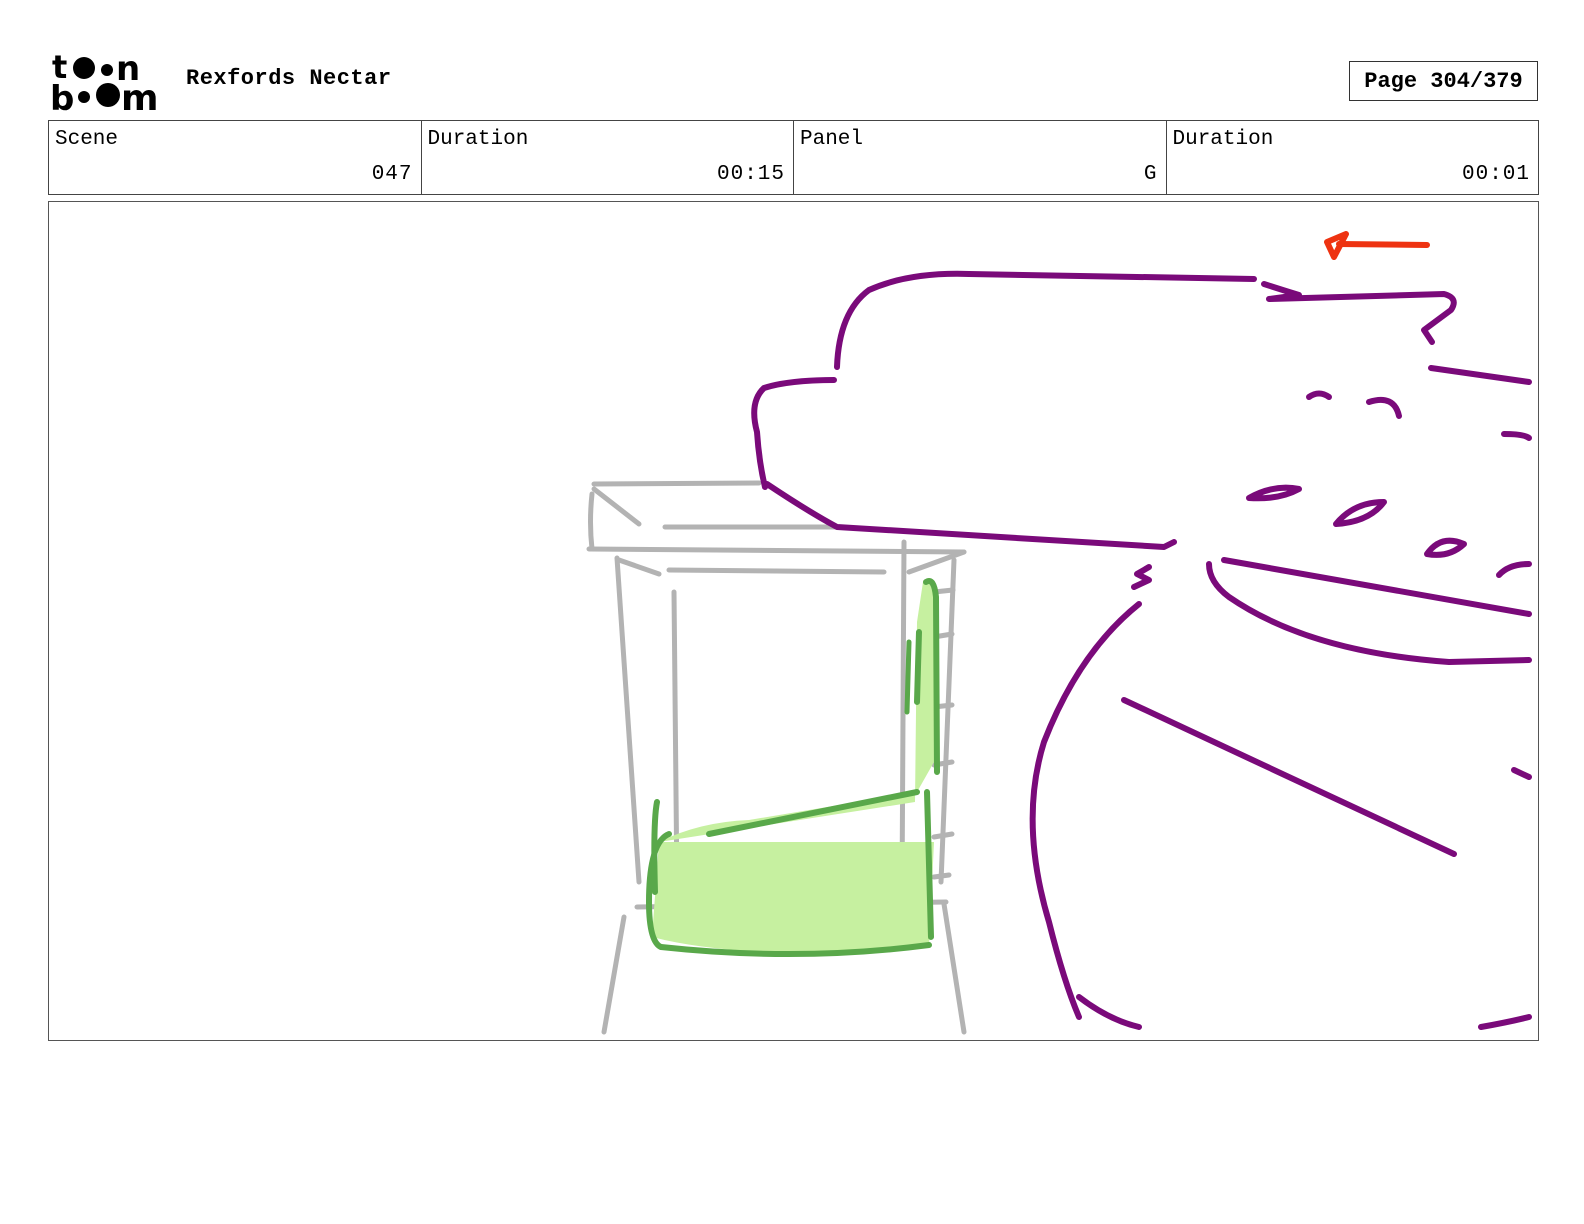 The width and height of the screenshot is (1584, 1224). What do you see at coordinates (235, 157) in the screenshot?
I see `scene-cell: Scene 047` at bounding box center [235, 157].